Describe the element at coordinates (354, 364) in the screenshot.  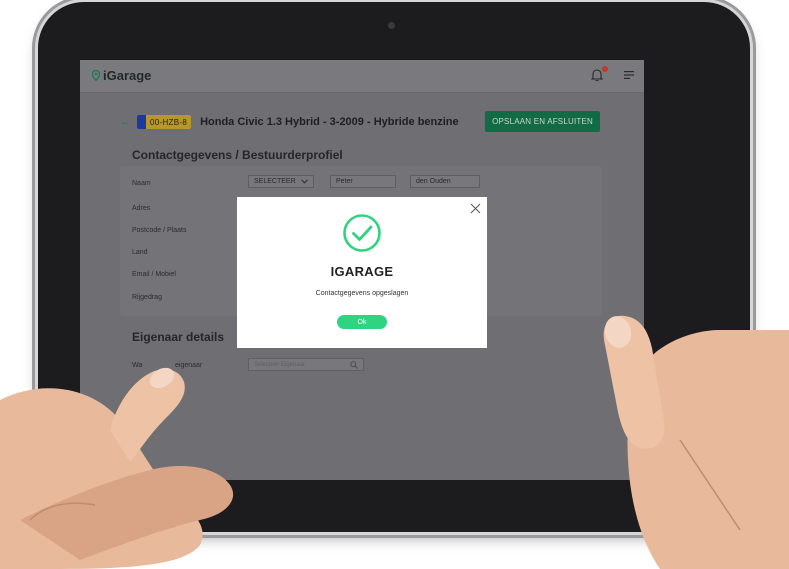
I see `search-icon` at that location.